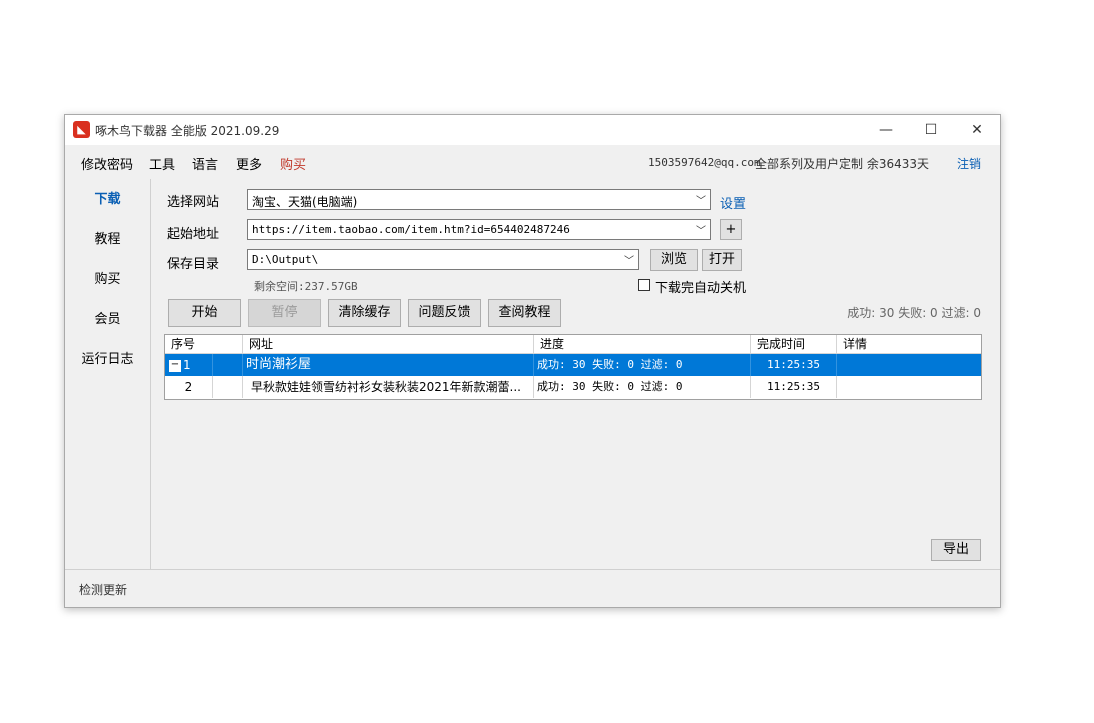 This screenshot has height=723, width=1094. Describe the element at coordinates (674, 260) in the screenshot. I see `browse-button: 浏览` at that location.